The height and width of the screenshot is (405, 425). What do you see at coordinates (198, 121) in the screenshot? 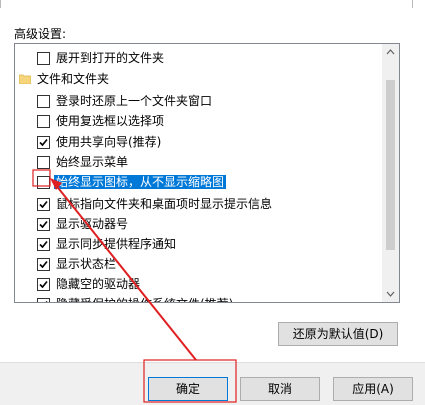
I see `setting-row: 使用复选框以选择项` at bounding box center [198, 121].